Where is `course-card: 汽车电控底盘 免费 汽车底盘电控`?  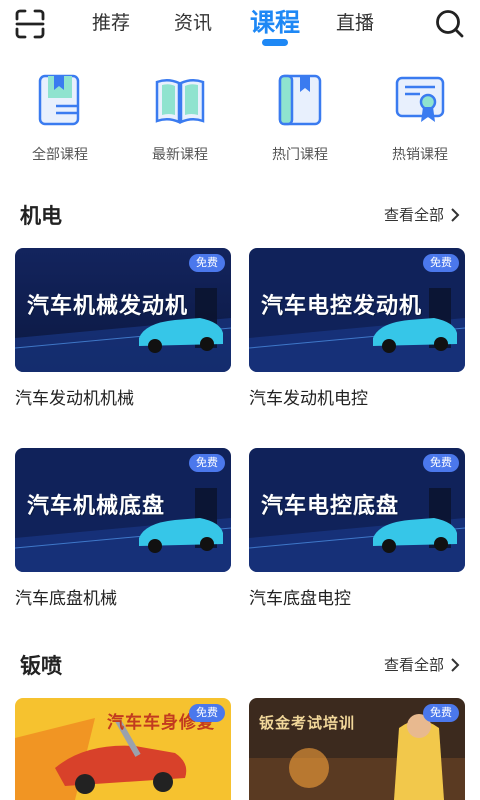 course-card: 汽车电控底盘 免费 汽车底盘电控 is located at coordinates (357, 528).